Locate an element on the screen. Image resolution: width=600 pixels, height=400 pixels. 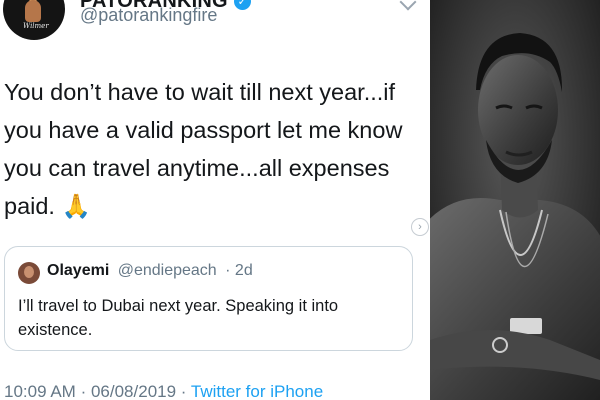
avatar-signature: Wilmer is located at coordinates (36, 26).